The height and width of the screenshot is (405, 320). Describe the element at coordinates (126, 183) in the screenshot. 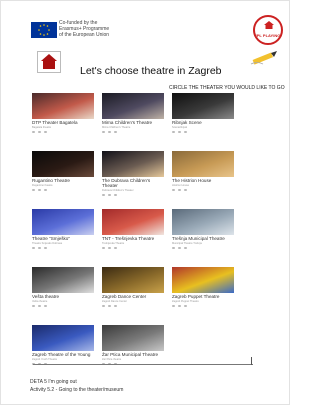

I see `theatre-label: The Dubrava Children's Theater` at that location.